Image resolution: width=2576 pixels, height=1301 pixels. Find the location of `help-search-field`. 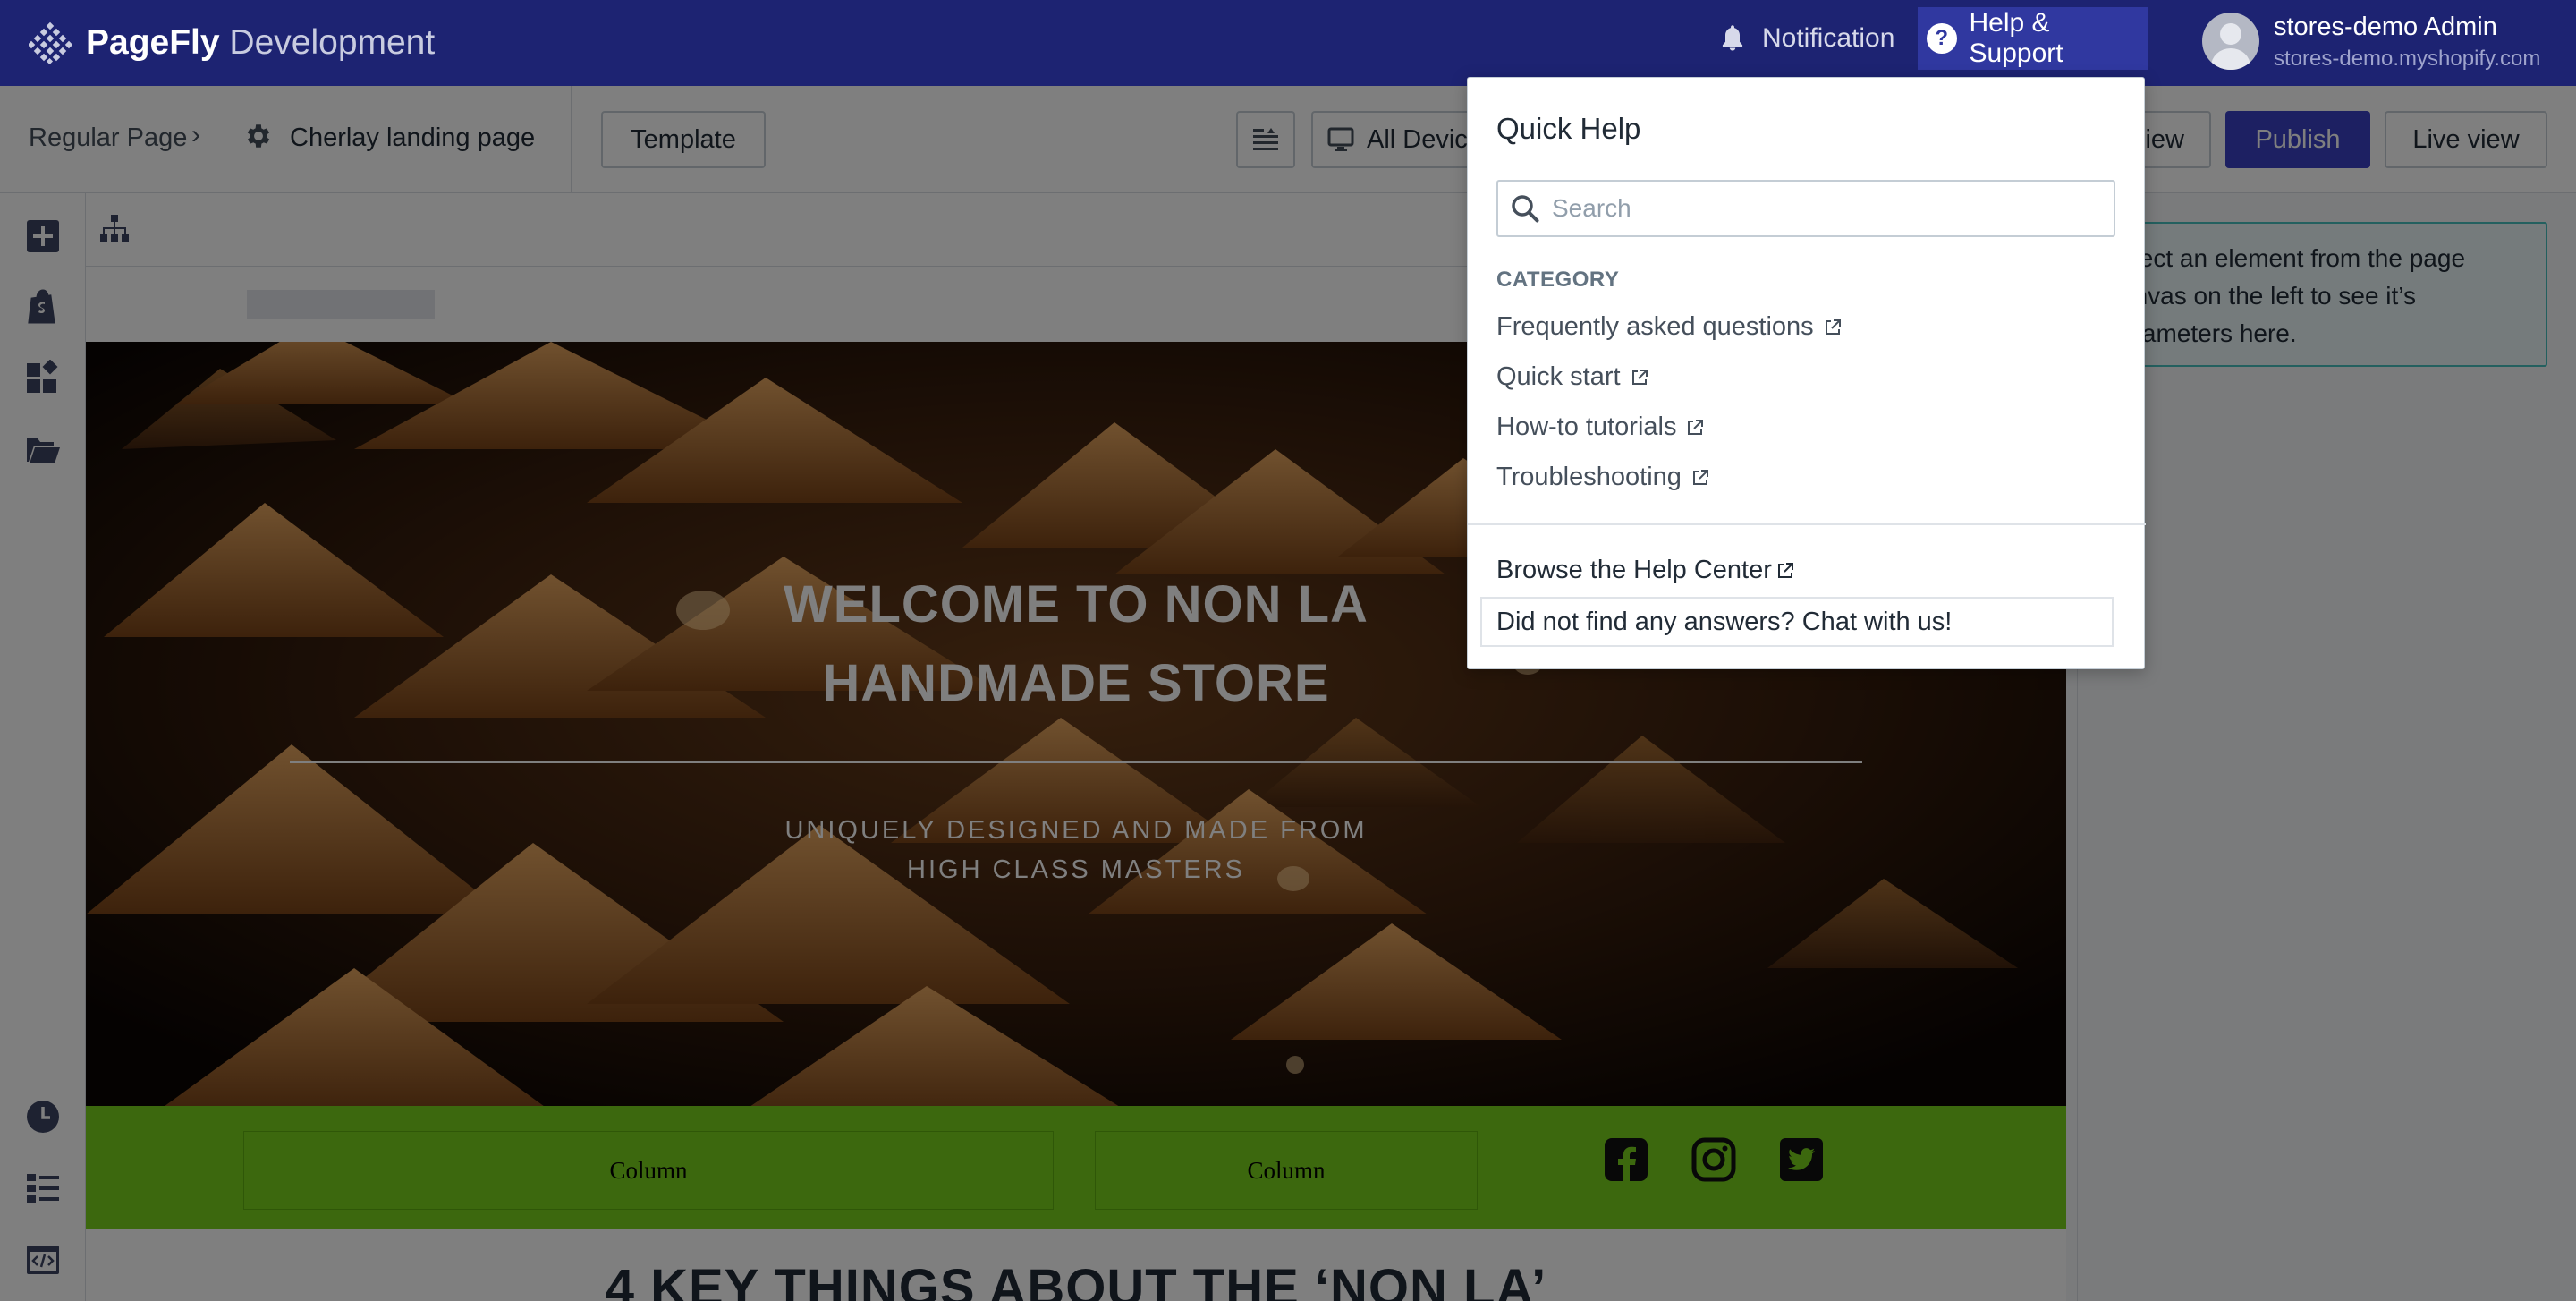

help-search-field is located at coordinates (1805, 208).